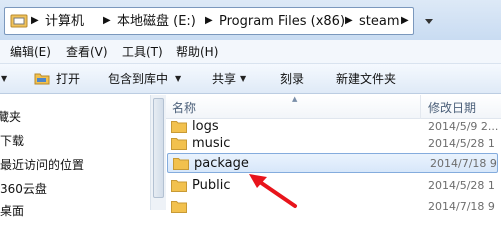  What do you see at coordinates (295, 99) in the screenshot?
I see `sort-ascending-icon: ▲` at bounding box center [295, 99].